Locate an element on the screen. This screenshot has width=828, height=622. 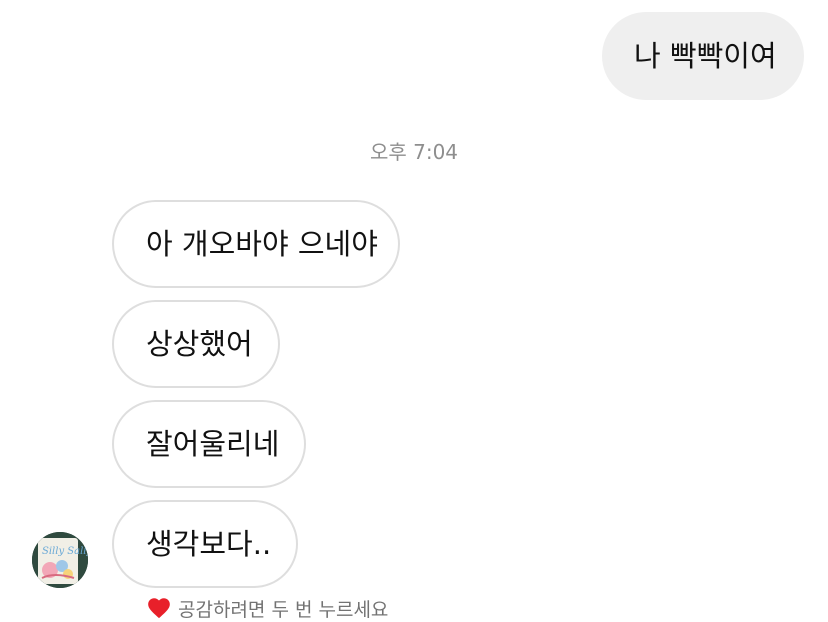
message-text: 나 빡빡이여 is located at coordinates (705, 56).